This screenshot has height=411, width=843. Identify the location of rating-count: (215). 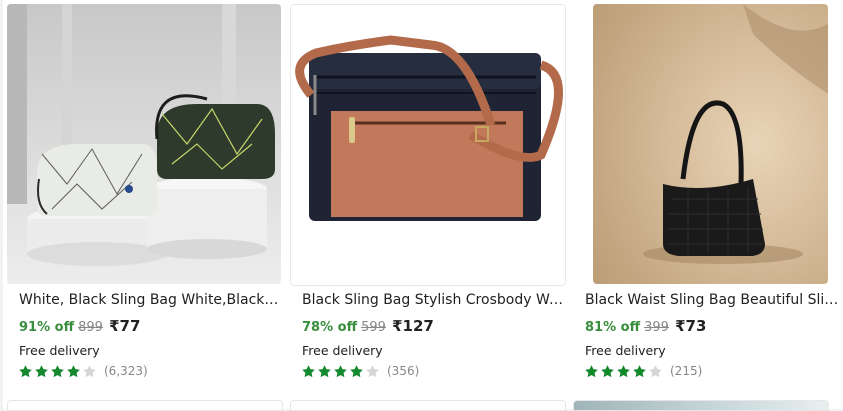
(686, 371).